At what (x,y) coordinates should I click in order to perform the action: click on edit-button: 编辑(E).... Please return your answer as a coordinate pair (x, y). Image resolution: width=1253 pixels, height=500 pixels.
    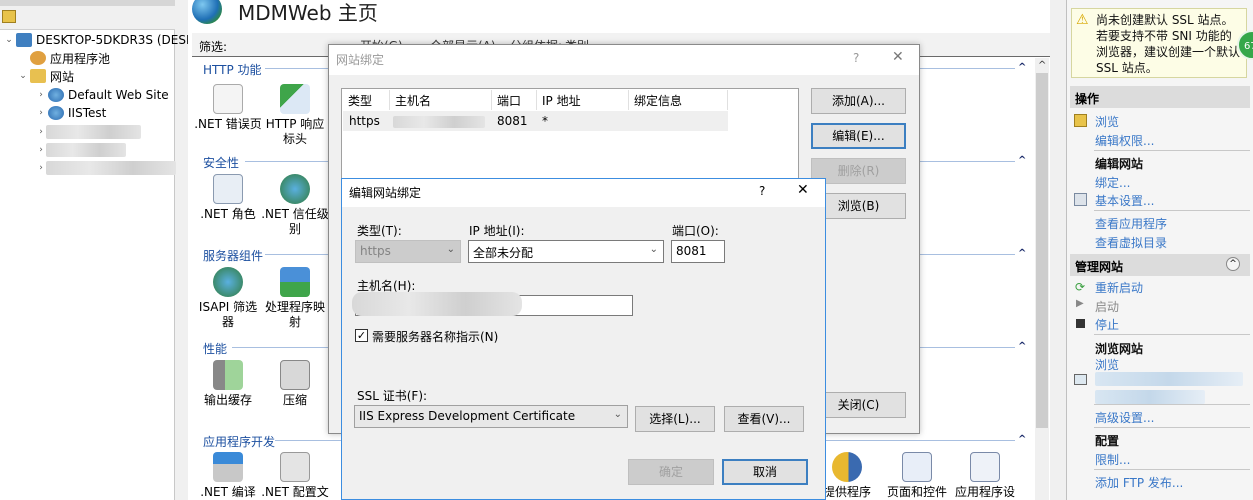
    Looking at the image, I should click on (858, 136).